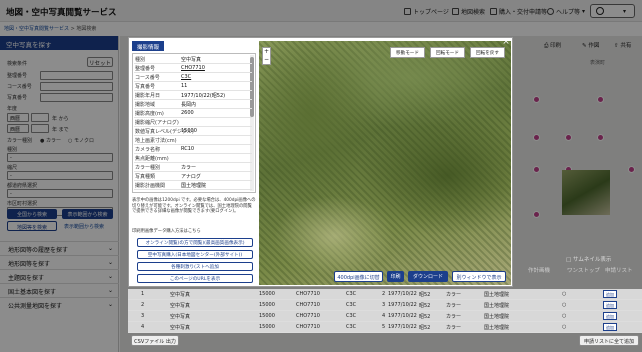 This screenshot has height=352, width=642. I want to click on info-key: 撮影地域, so click(145, 105).